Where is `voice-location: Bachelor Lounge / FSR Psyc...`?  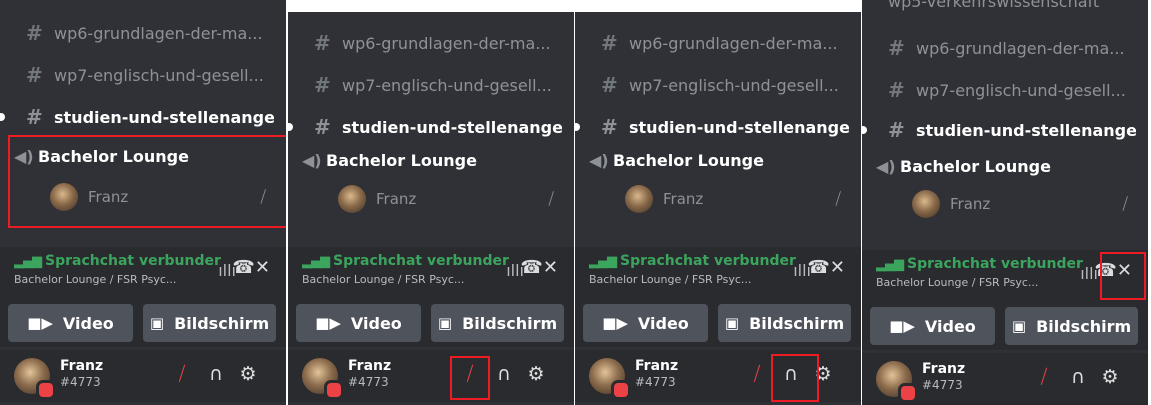
voice-location: Bachelor Lounge / FSR Psyc... is located at coordinates (95, 279).